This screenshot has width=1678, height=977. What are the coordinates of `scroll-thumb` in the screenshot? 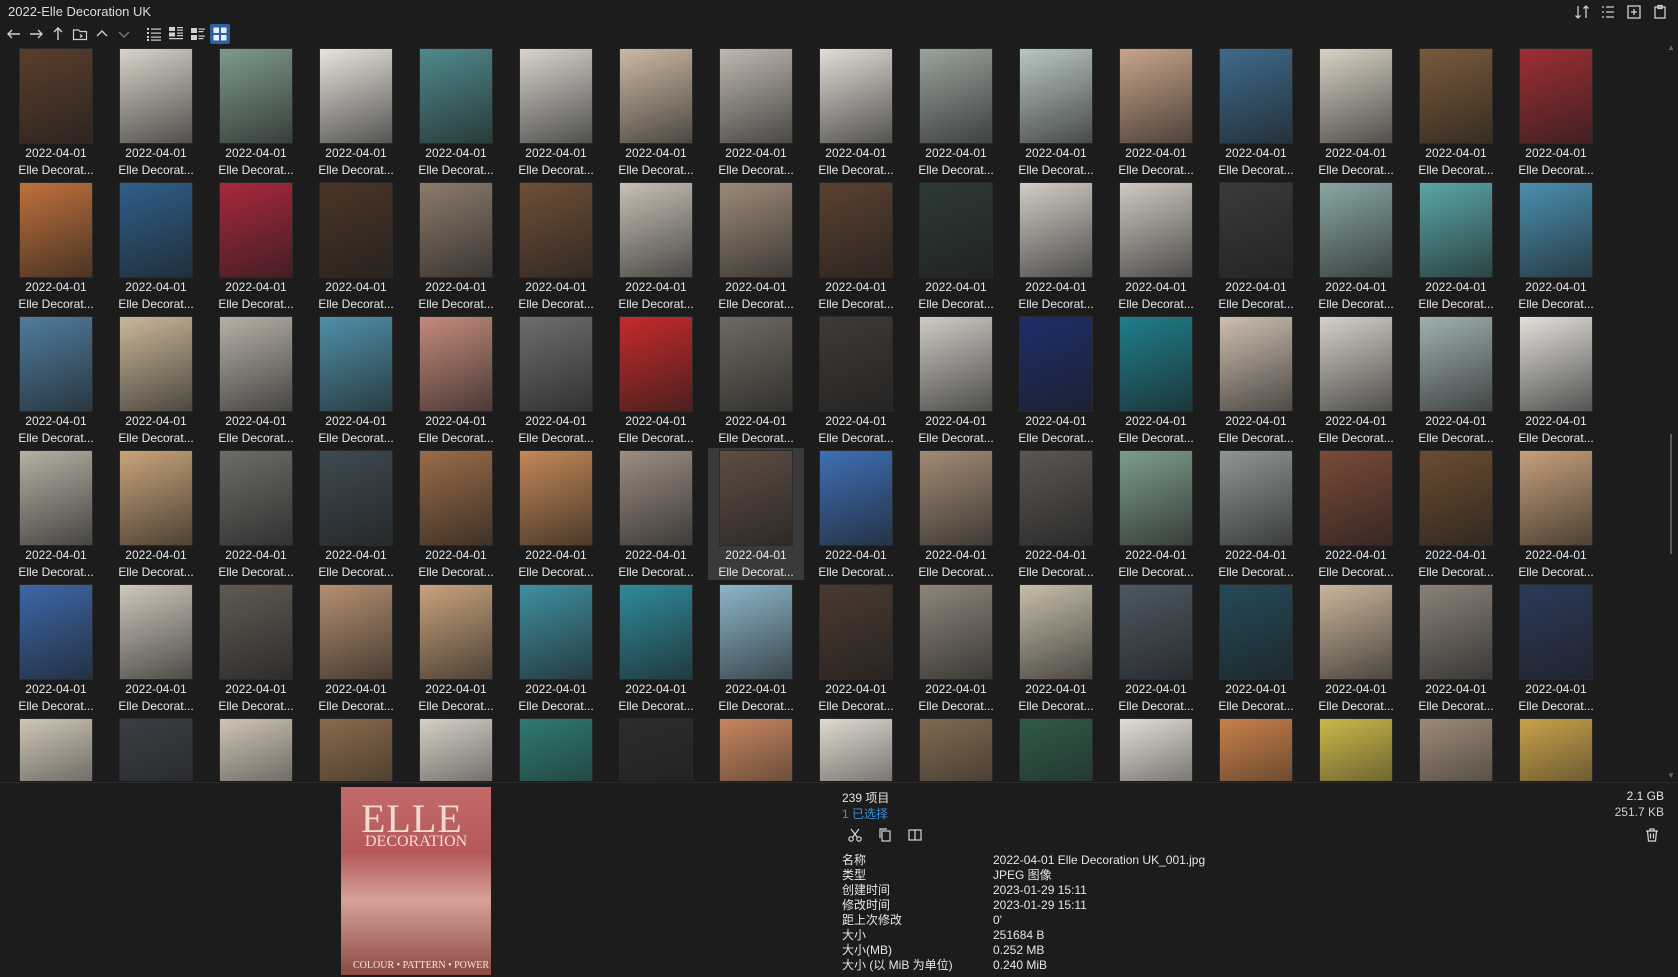 It's located at (1671, 494).